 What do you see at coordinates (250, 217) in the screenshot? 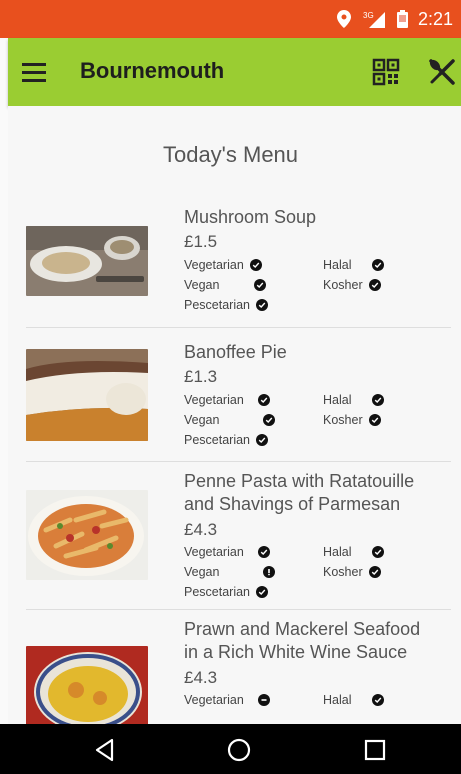
I see `item-name: Mushroom Soup` at bounding box center [250, 217].